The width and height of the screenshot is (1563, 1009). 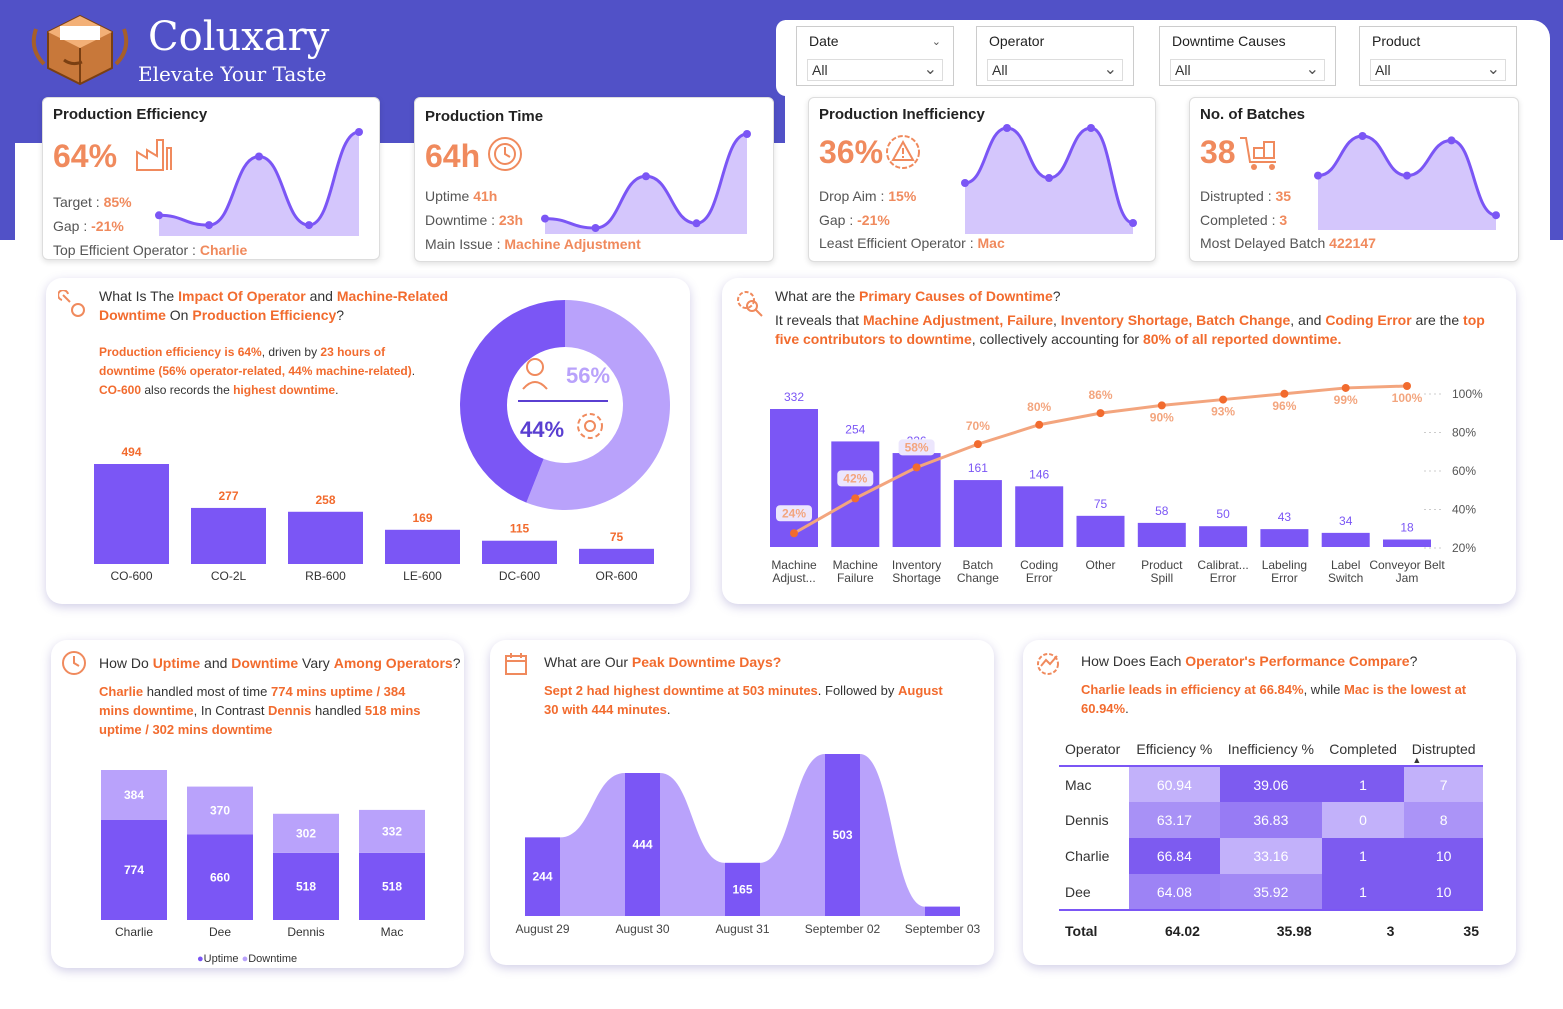 What do you see at coordinates (1407, 398) in the screenshot?
I see `cumulative-label: 100%` at bounding box center [1407, 398].